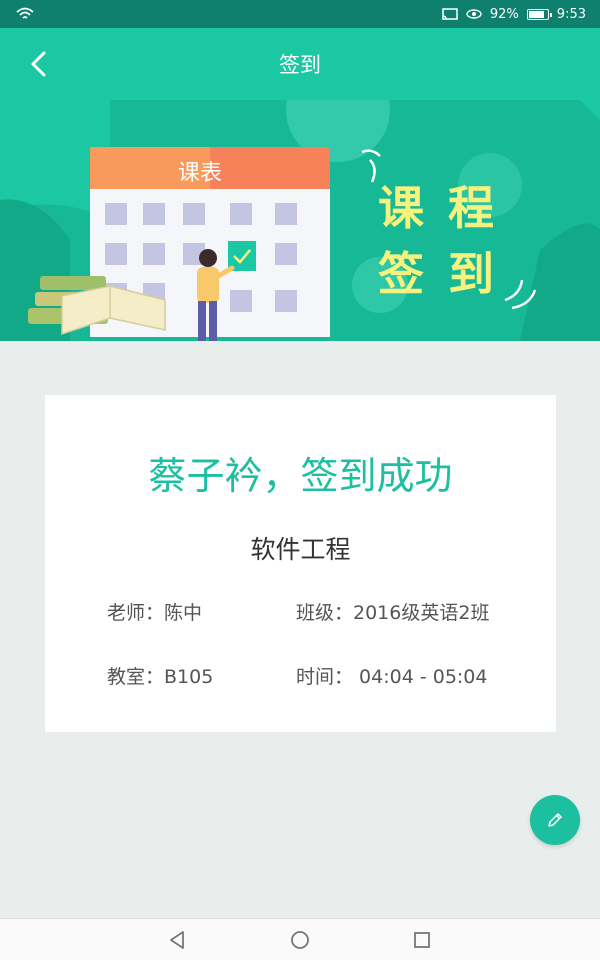 The image size is (600, 960). I want to click on time-info: 时间： 04:04 - 05:04, so click(392, 677).